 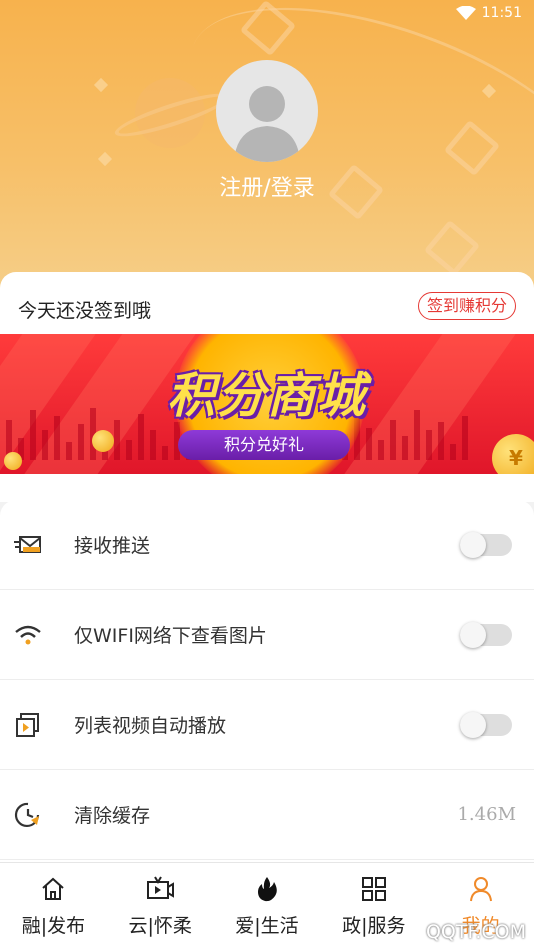 What do you see at coordinates (475, 932) in the screenshot?
I see `watermark: QQTF.COM` at bounding box center [475, 932].